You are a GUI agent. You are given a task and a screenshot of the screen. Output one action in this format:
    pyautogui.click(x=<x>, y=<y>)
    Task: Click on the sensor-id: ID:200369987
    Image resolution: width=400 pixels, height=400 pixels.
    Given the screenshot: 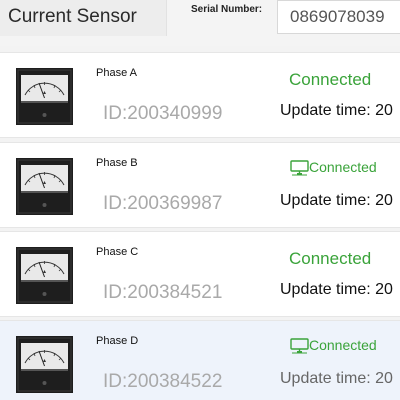 What is the action you would take?
    pyautogui.click(x=163, y=203)
    